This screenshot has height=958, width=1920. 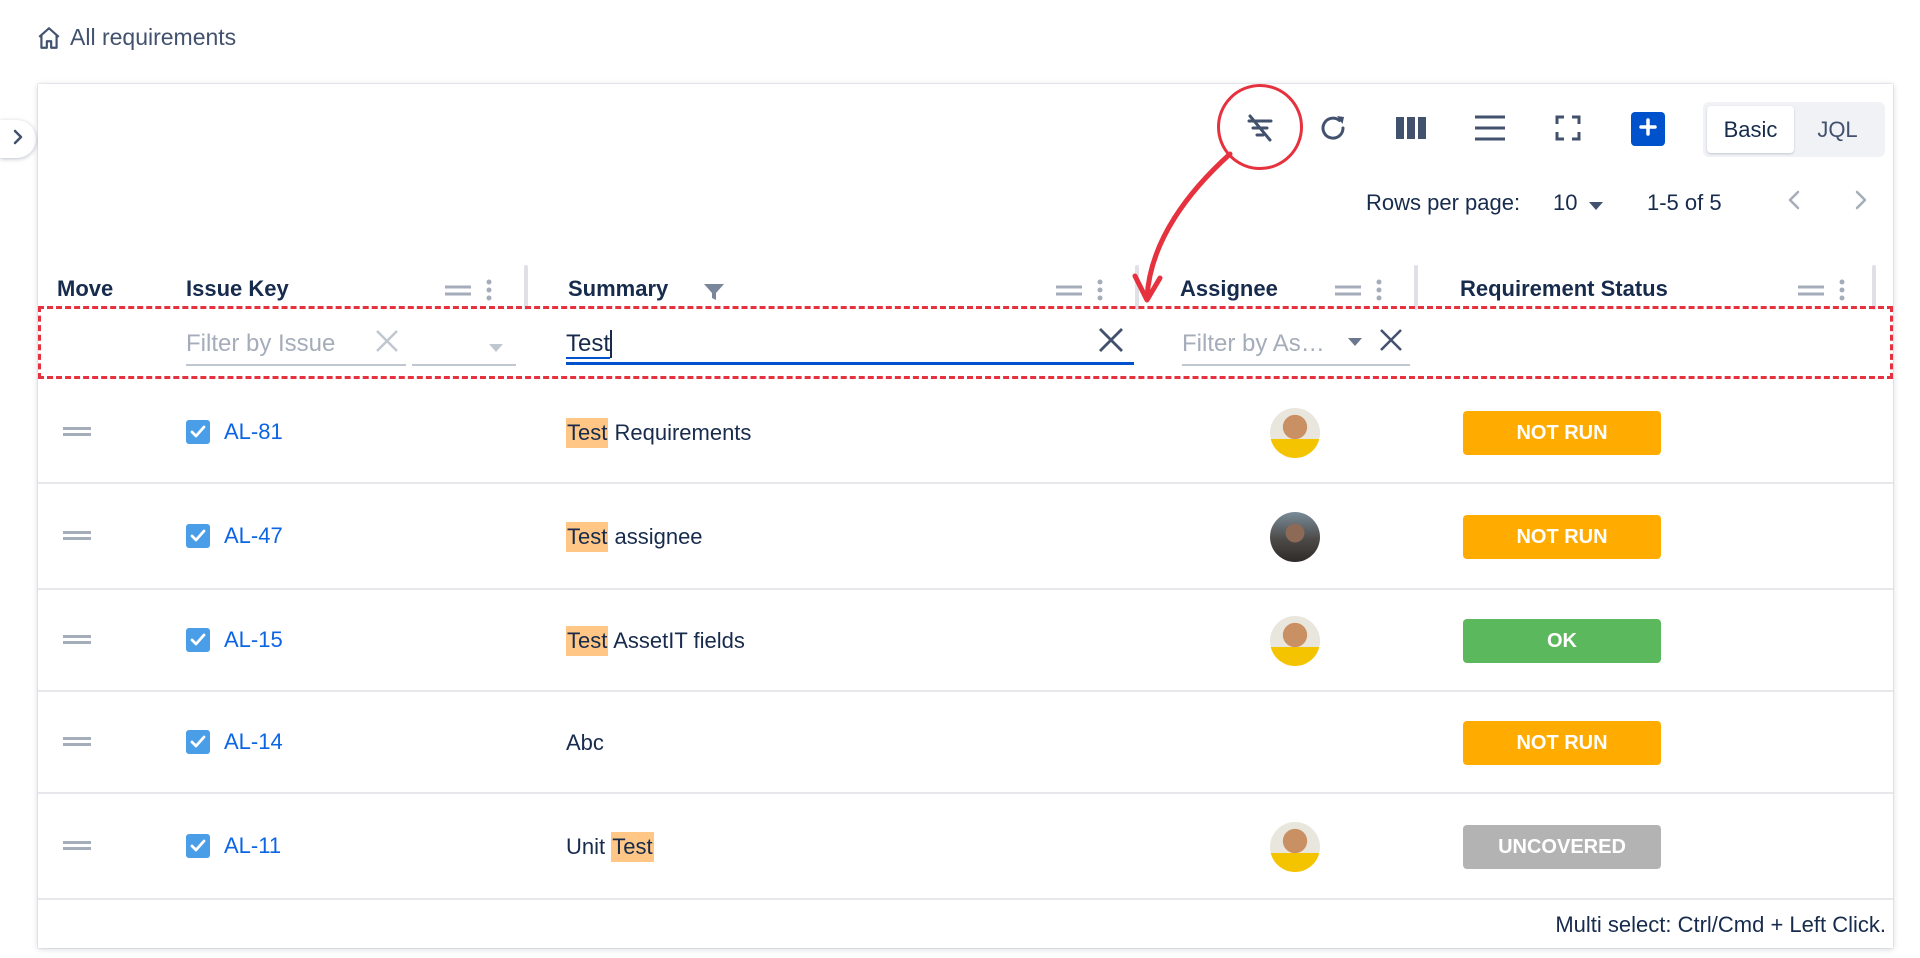 I want to click on assignee-filter-clear-icon, so click(x=1391, y=342).